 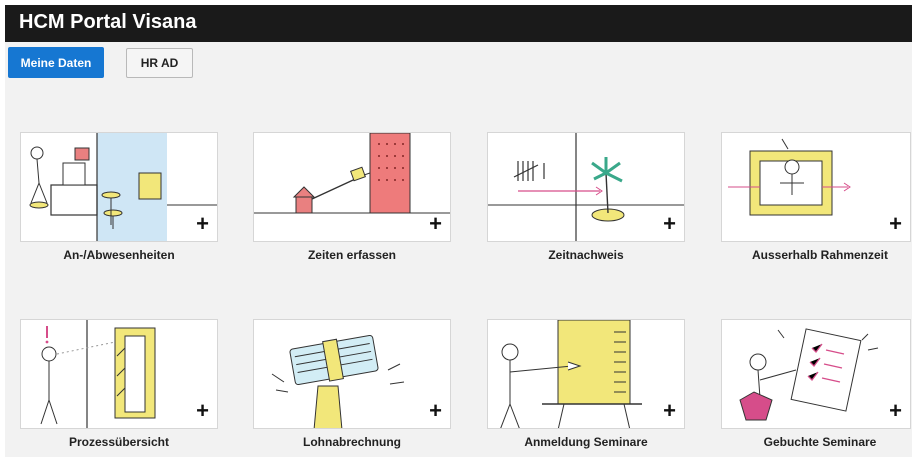 I want to click on traffic-light-illustration, so click(x=98, y=374).